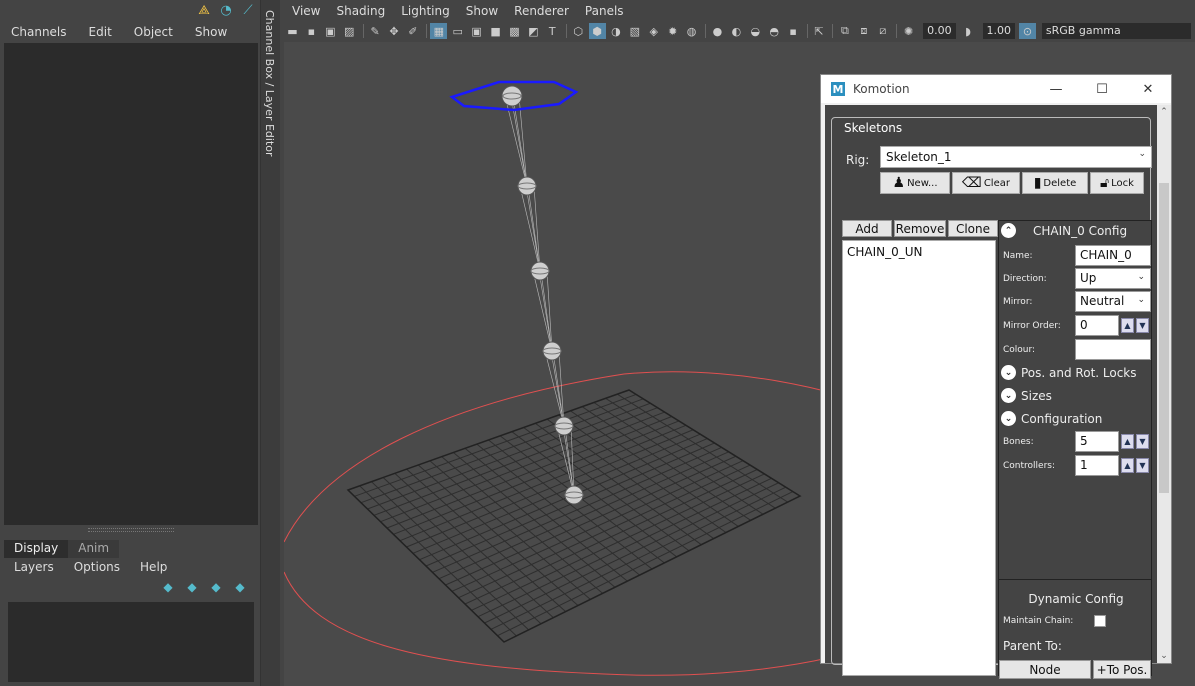  I want to click on color-management-icon: ⊙, so click(1027, 31).